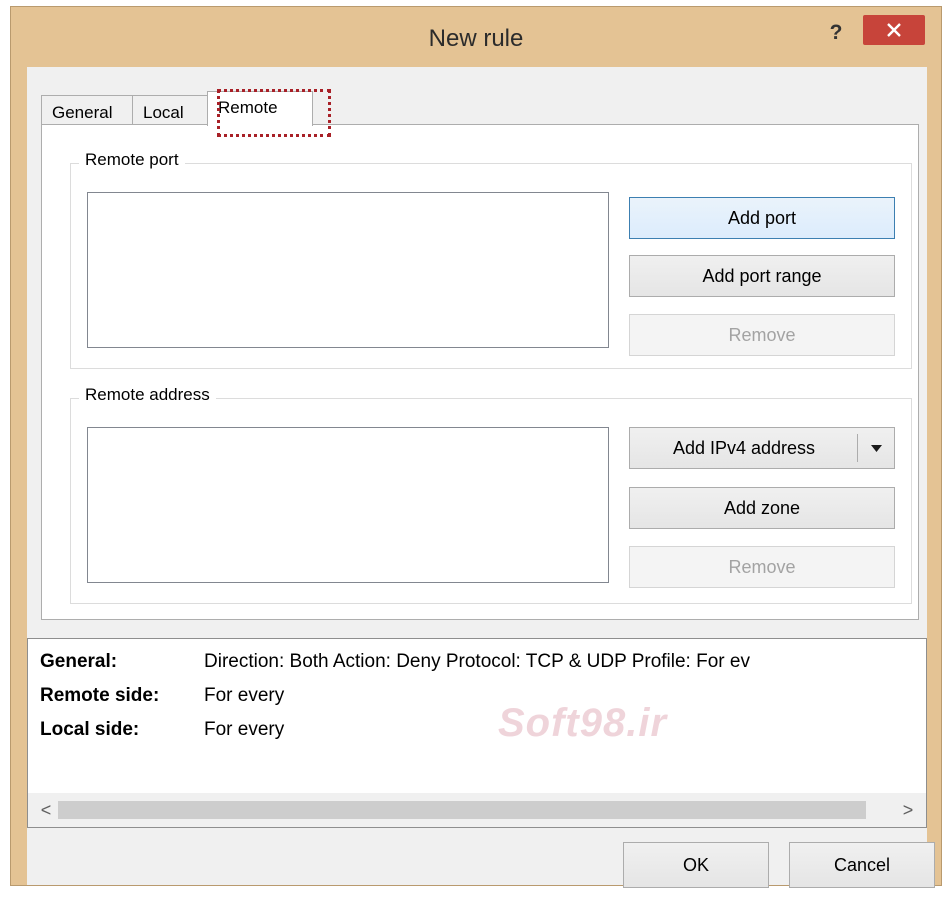 Image resolution: width=948 pixels, height=908 pixels. Describe the element at coordinates (762, 276) in the screenshot. I see `add-port-range-button: Add port range` at that location.